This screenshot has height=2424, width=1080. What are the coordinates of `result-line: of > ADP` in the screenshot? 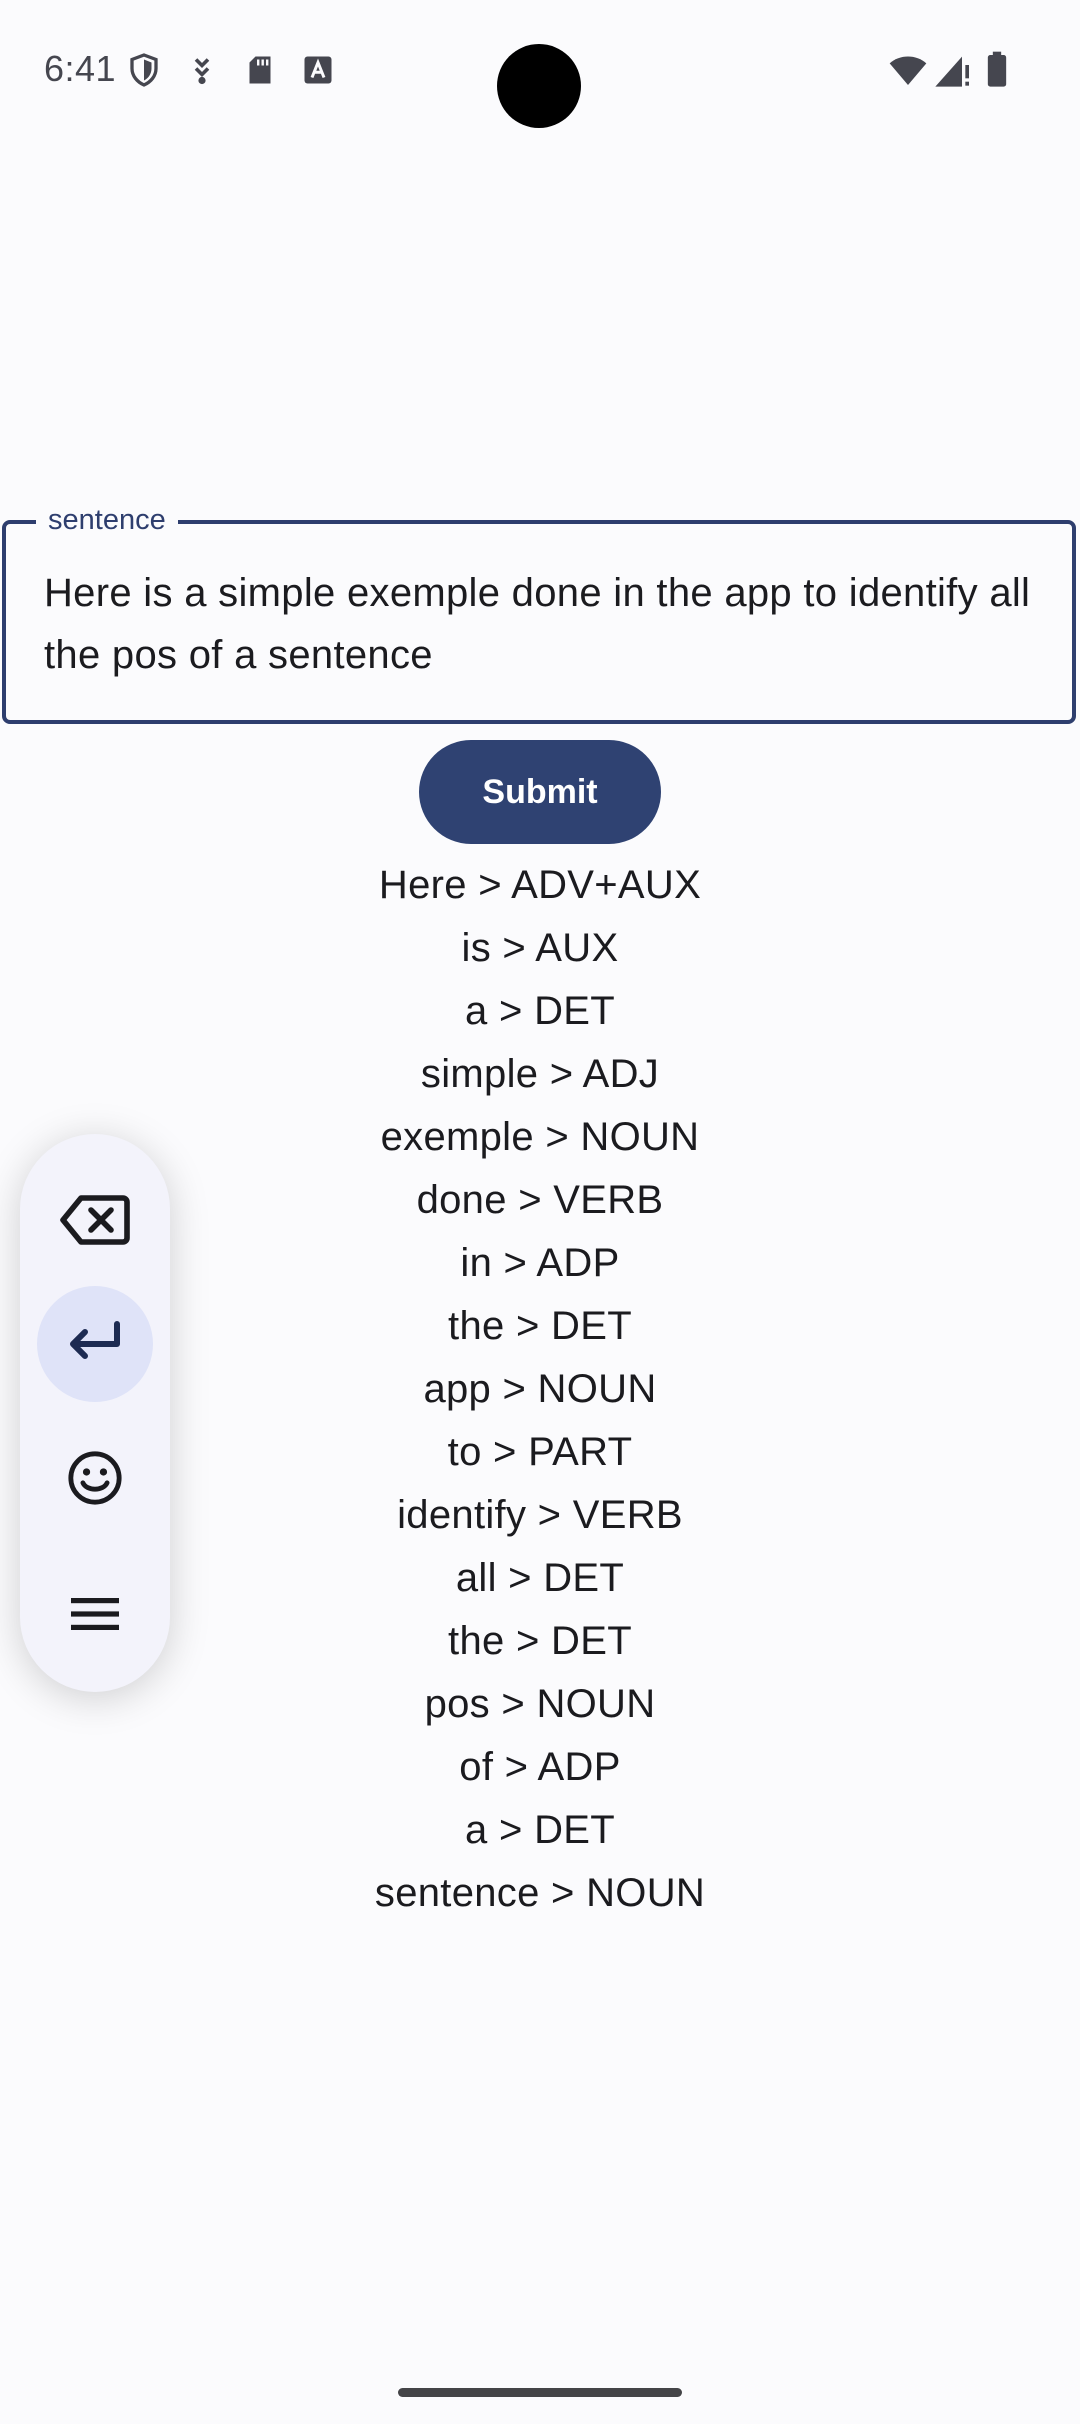 It's located at (540, 1767).